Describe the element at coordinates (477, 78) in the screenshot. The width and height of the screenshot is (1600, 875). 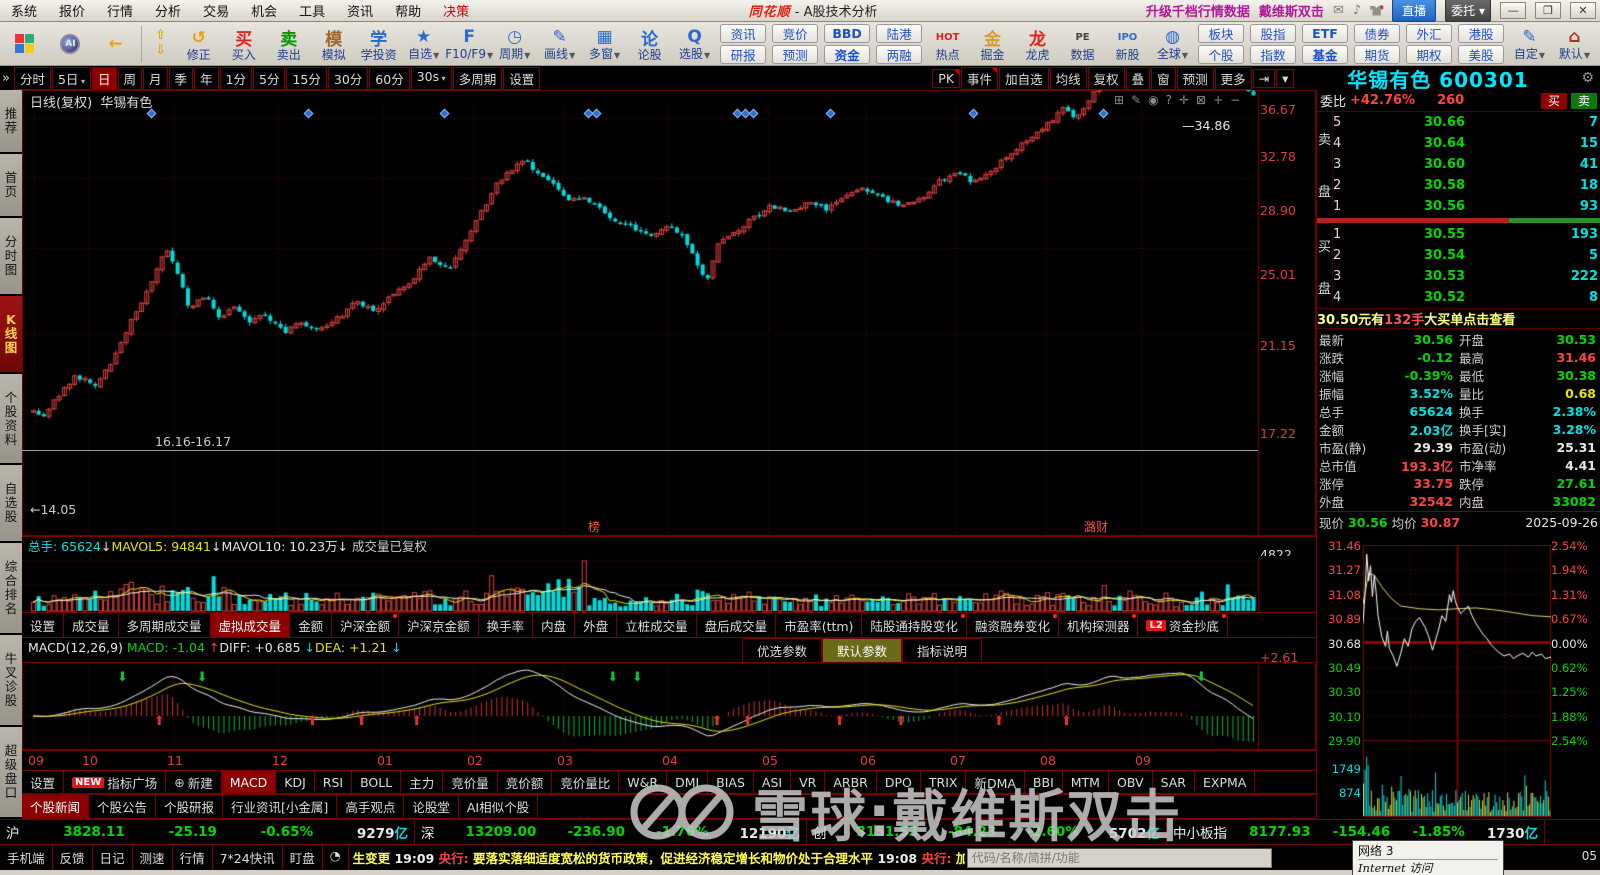
I see `period-多周期: 多周期` at that location.